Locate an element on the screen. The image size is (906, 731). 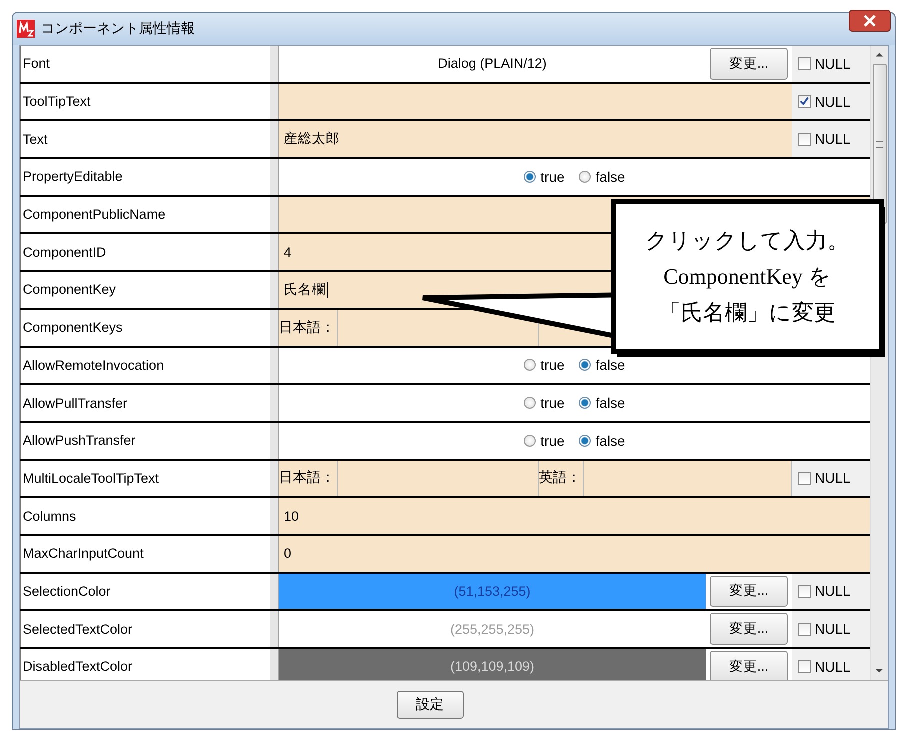
app-logo-icon is located at coordinates (26, 29).